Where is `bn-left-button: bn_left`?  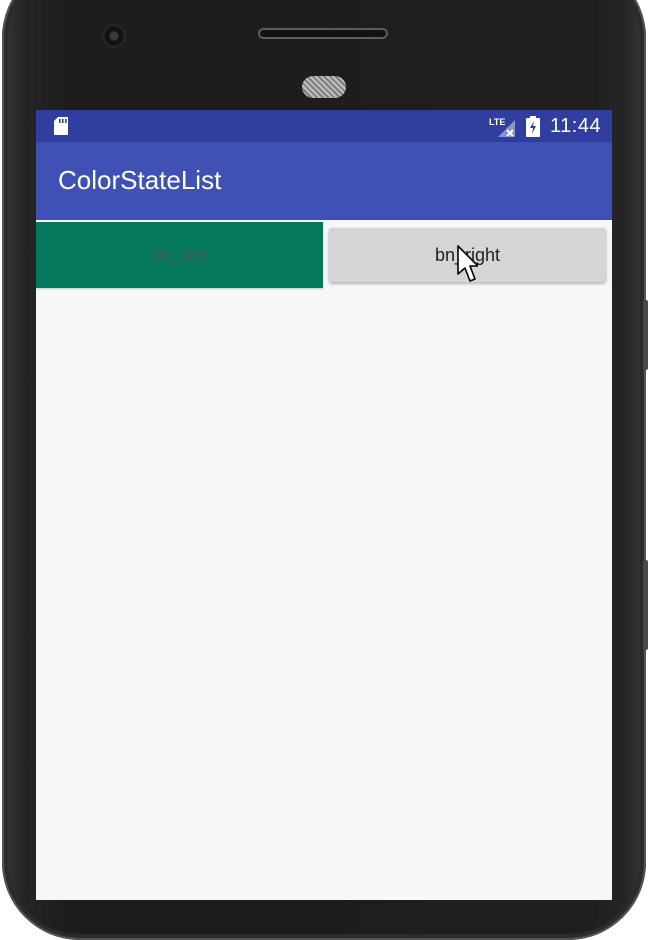
bn-left-button: bn_left is located at coordinates (179, 255).